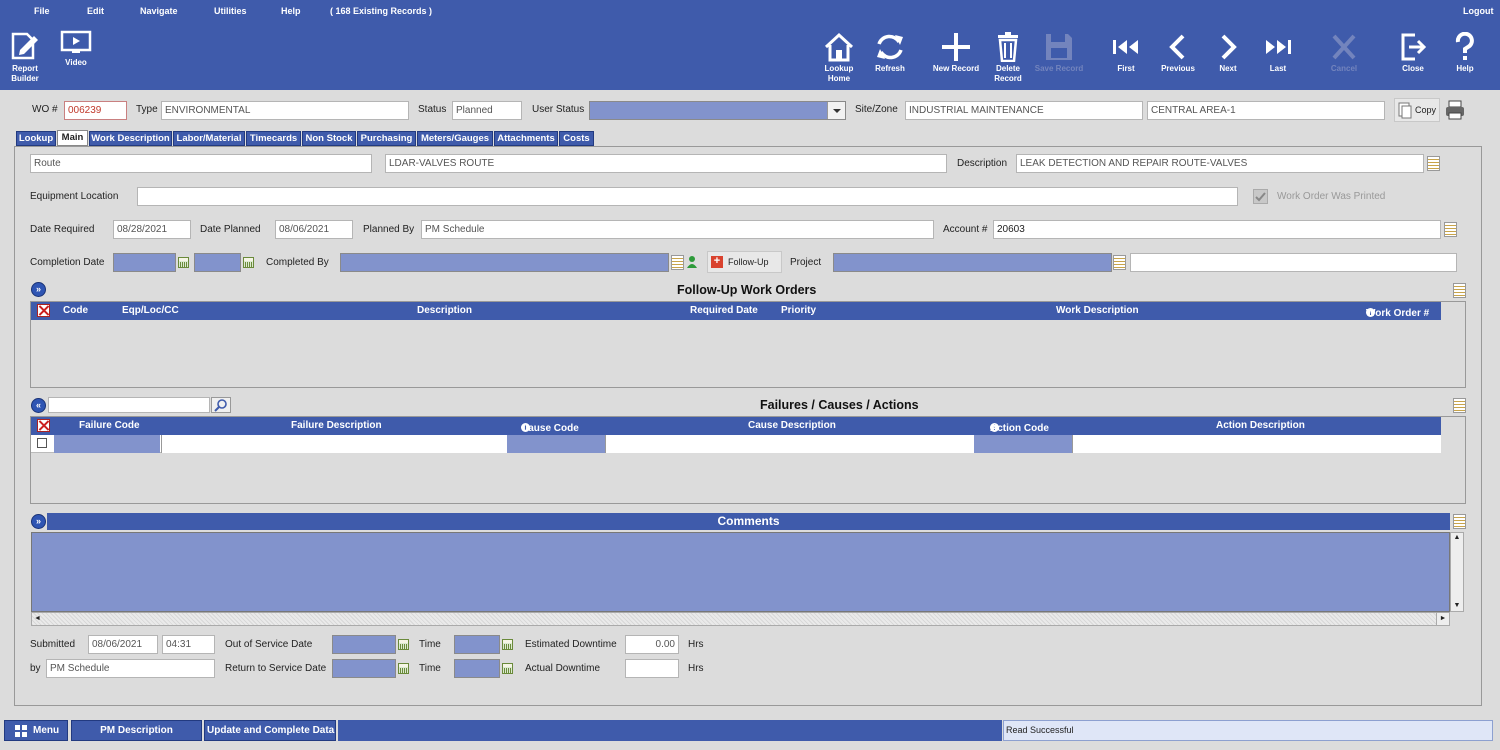  Describe the element at coordinates (652, 668) in the screenshot. I see `actual-downtime-field` at that location.